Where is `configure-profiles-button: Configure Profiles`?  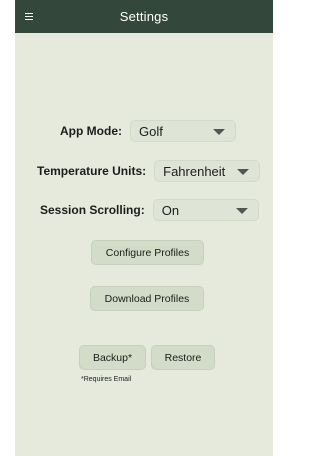
configure-profiles-button: Configure Profiles is located at coordinates (147, 252).